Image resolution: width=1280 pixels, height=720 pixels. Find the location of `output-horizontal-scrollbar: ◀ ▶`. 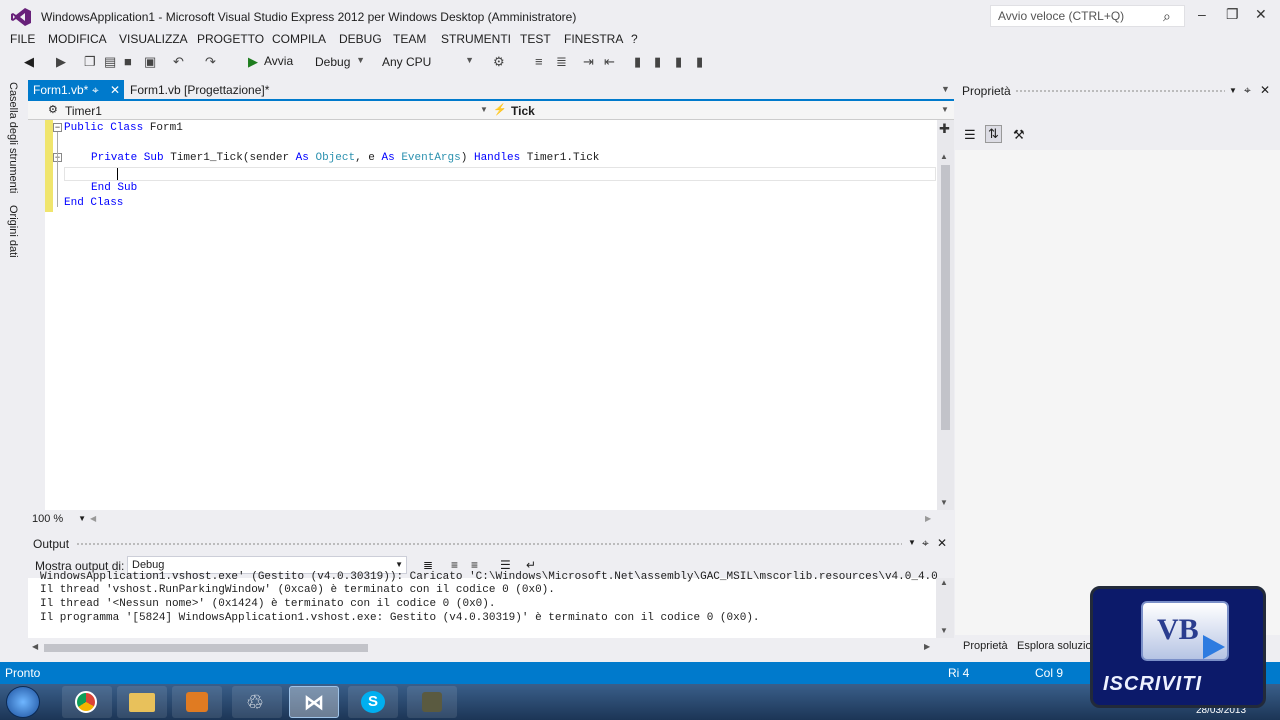

output-horizontal-scrollbar: ◀ ▶ is located at coordinates (482, 648).